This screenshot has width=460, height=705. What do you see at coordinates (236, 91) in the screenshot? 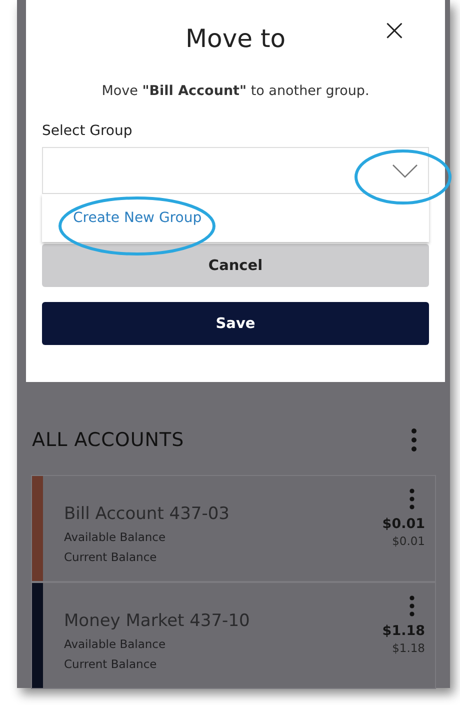
I see `dialog-message: Move "Bill Account" to another group.` at bounding box center [236, 91].